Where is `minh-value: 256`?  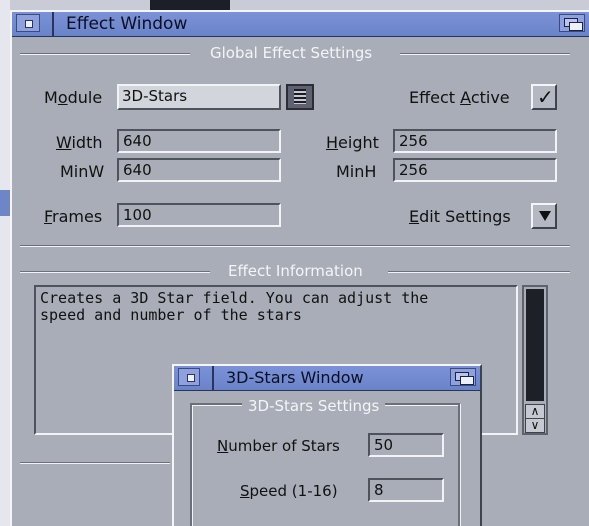
minh-value: 256 is located at coordinates (413, 170).